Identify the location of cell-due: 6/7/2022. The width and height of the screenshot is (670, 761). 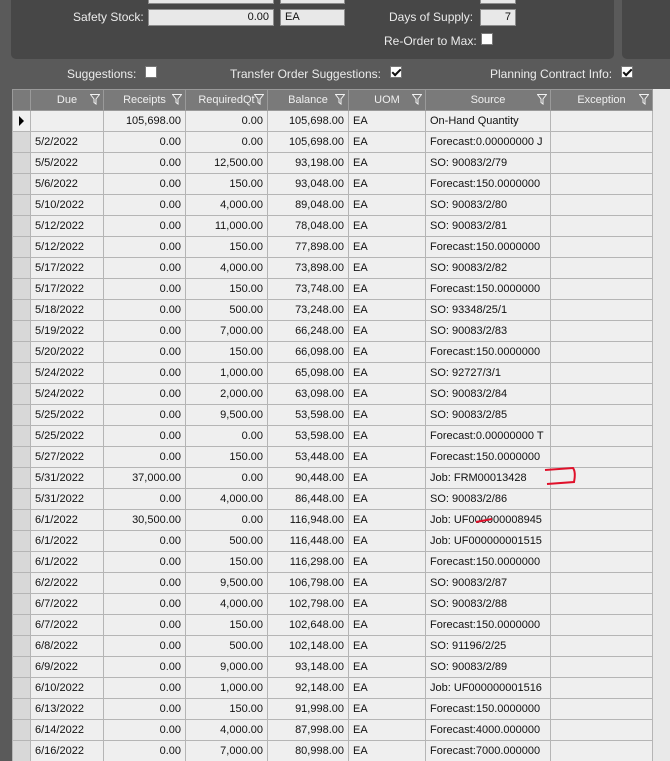
(67, 604).